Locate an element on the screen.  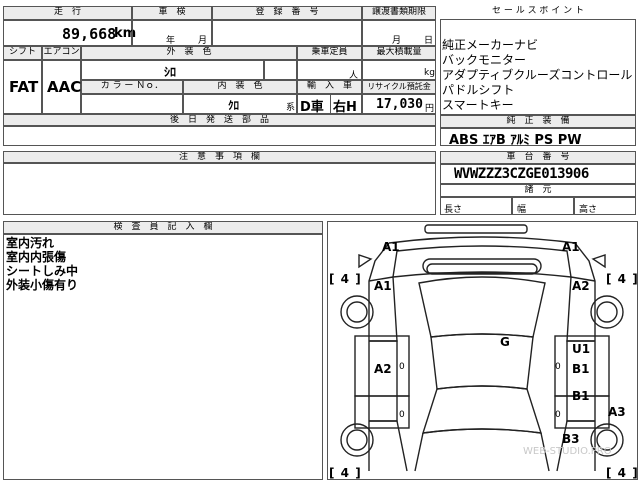
specs-height-label: 高さ is located at coordinates (588, 210).